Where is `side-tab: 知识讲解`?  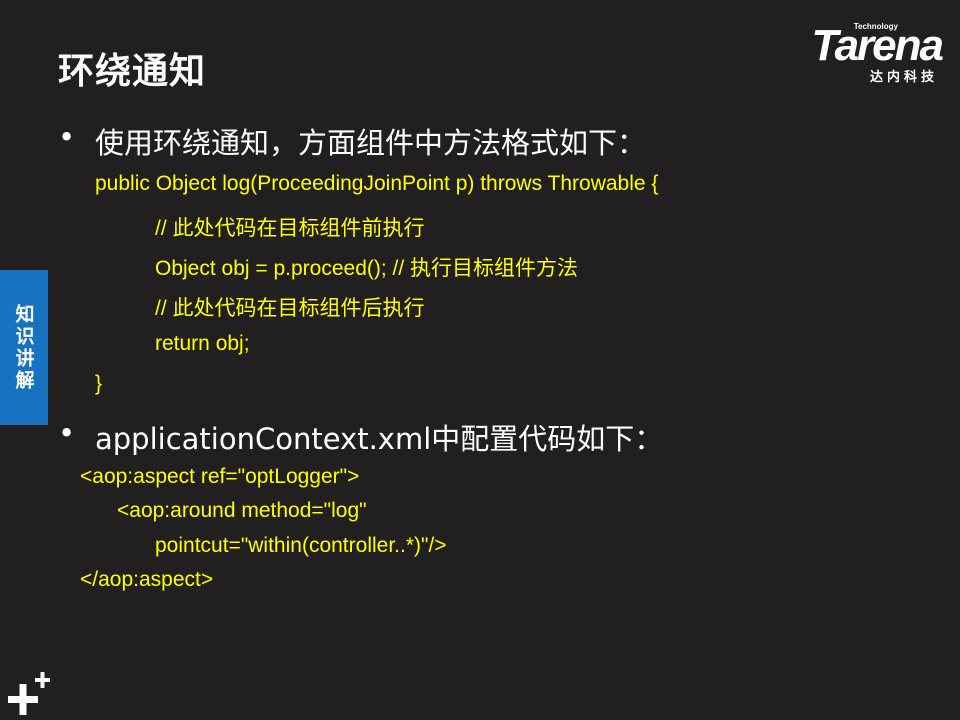
side-tab: 知识讲解 is located at coordinates (24, 347).